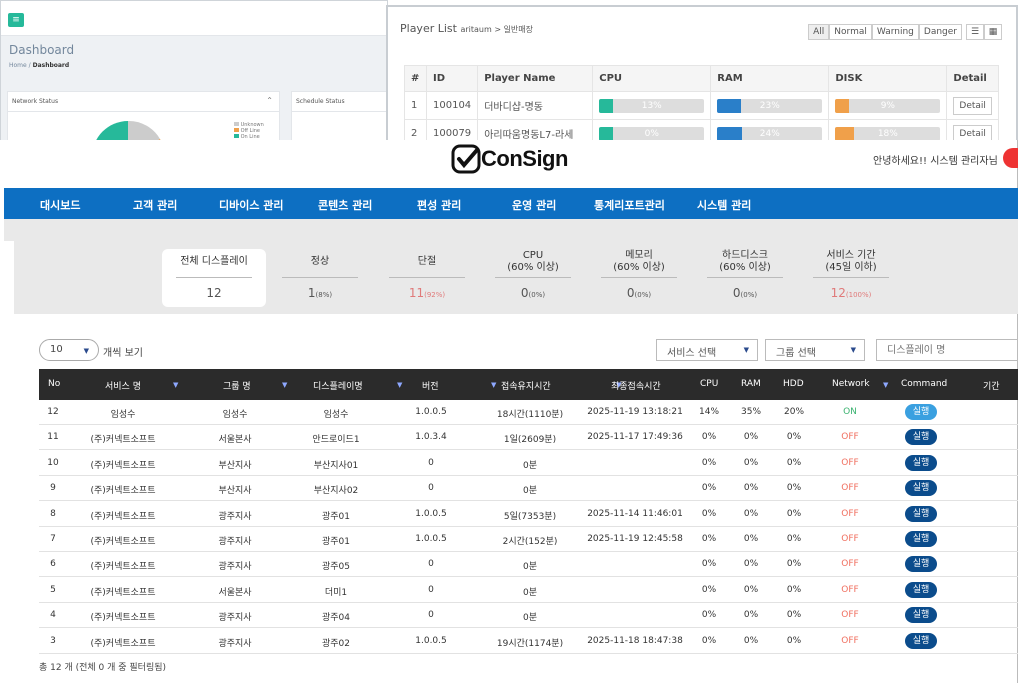  Describe the element at coordinates (526, 385) in the screenshot. I see `column-header: 접속유지시간` at that location.